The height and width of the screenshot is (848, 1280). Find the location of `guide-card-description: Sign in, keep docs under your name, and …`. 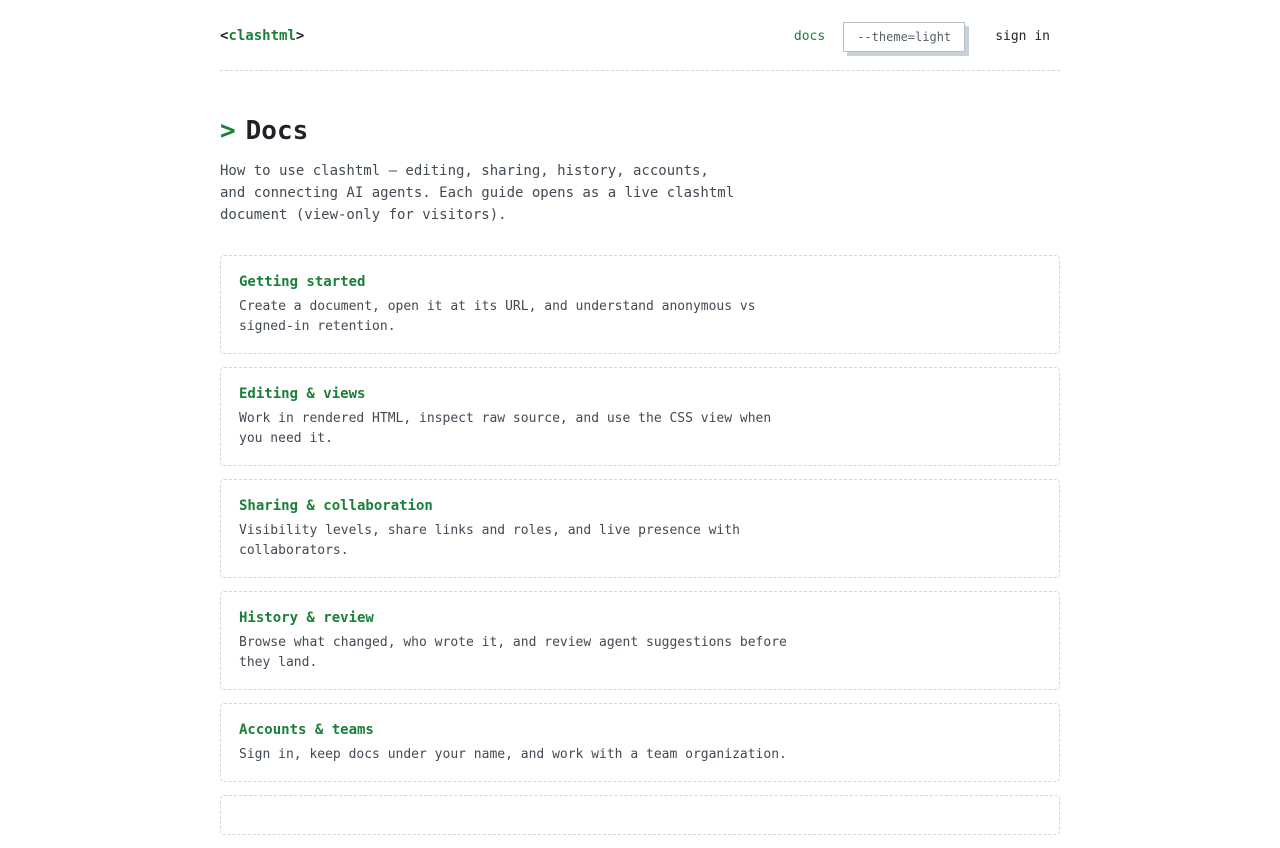

guide-card-description: Sign in, keep docs under your name, and … is located at coordinates (513, 754).